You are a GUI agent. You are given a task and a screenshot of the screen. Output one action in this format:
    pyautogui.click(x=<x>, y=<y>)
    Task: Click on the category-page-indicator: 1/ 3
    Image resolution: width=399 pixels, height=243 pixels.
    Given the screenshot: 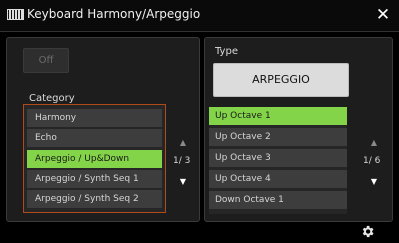 What is the action you would take?
    pyautogui.click(x=182, y=161)
    